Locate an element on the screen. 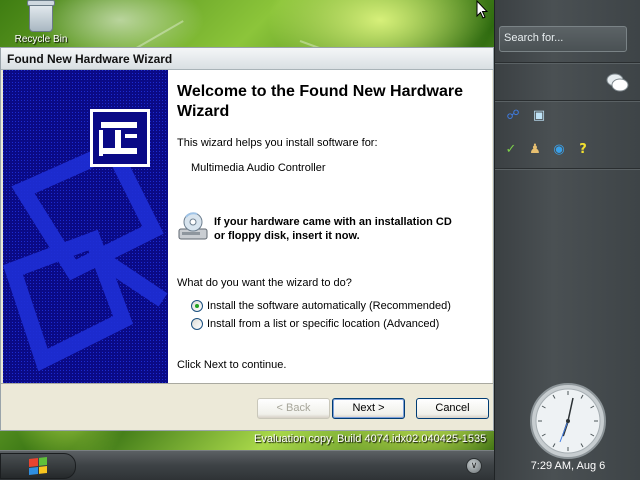 The height and width of the screenshot is (480, 640). wizard-heading: Welcome to the Found New Hardware Wizard is located at coordinates (320, 101).